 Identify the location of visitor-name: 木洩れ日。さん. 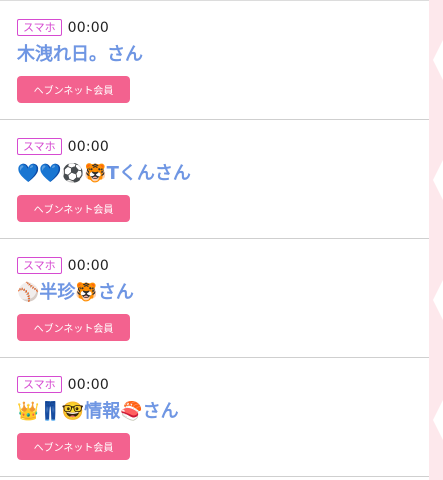
(80, 55).